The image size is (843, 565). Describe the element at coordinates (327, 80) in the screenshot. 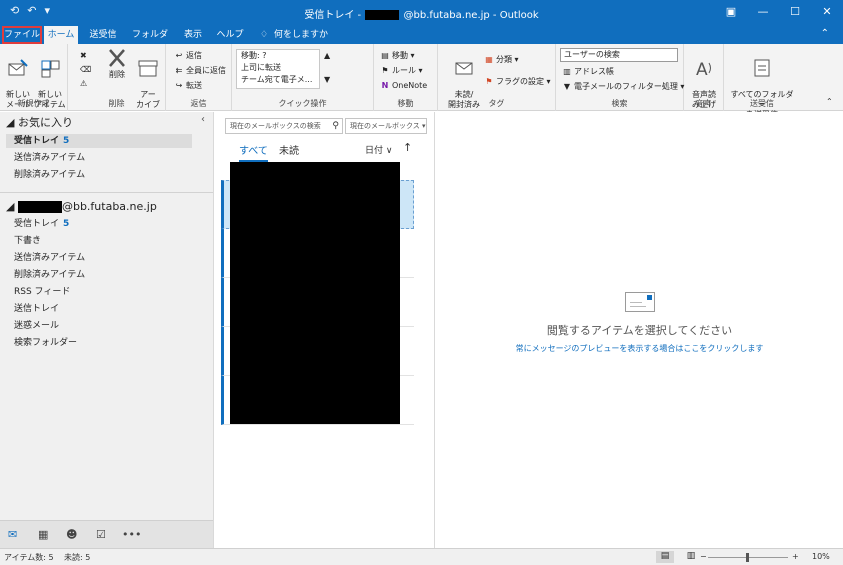

I see `quick-steps-more-icon: ▼` at that location.